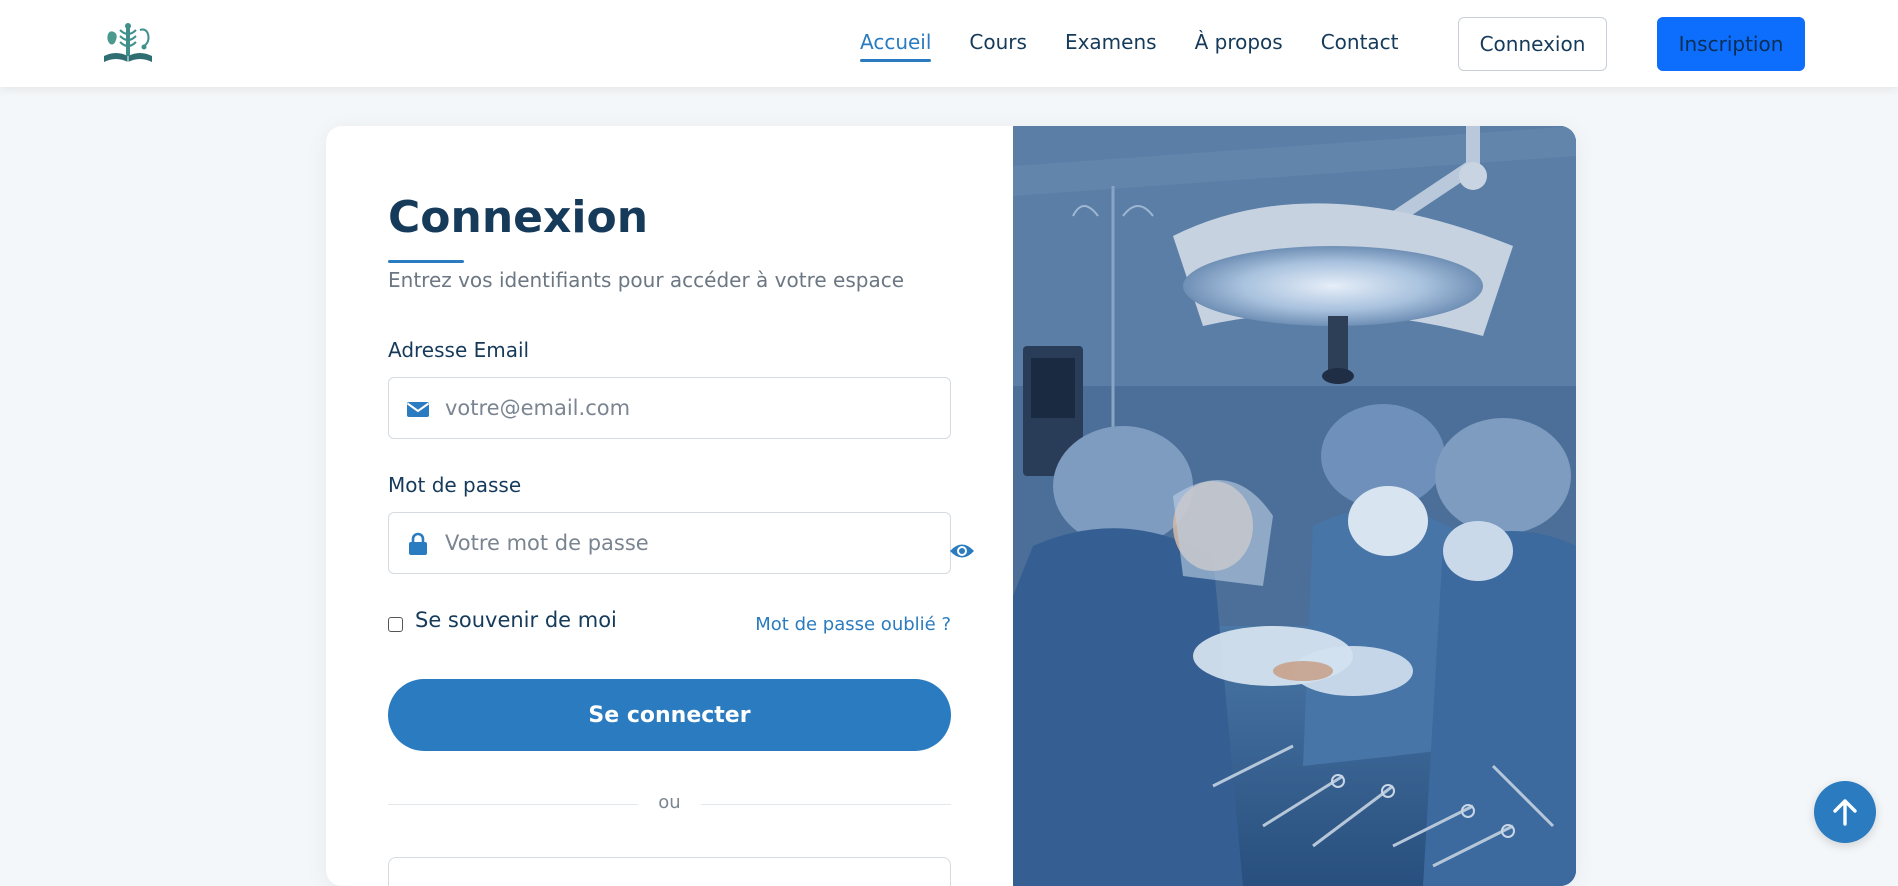 The image size is (1898, 886). Describe the element at coordinates (518, 217) in the screenshot. I see `page-title: Connexion` at that location.